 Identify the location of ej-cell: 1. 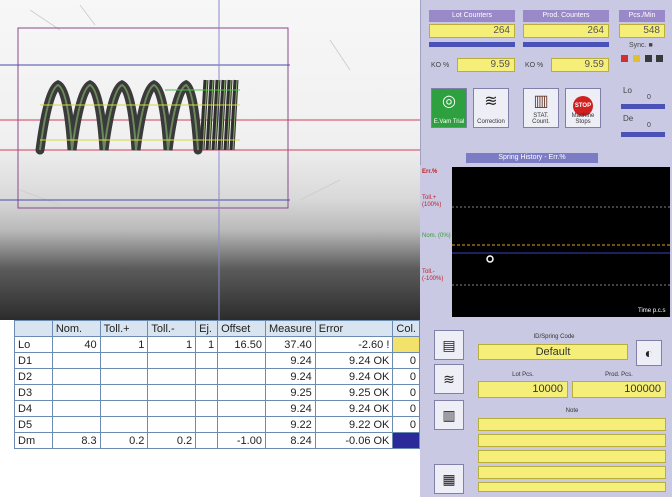
(207, 344).